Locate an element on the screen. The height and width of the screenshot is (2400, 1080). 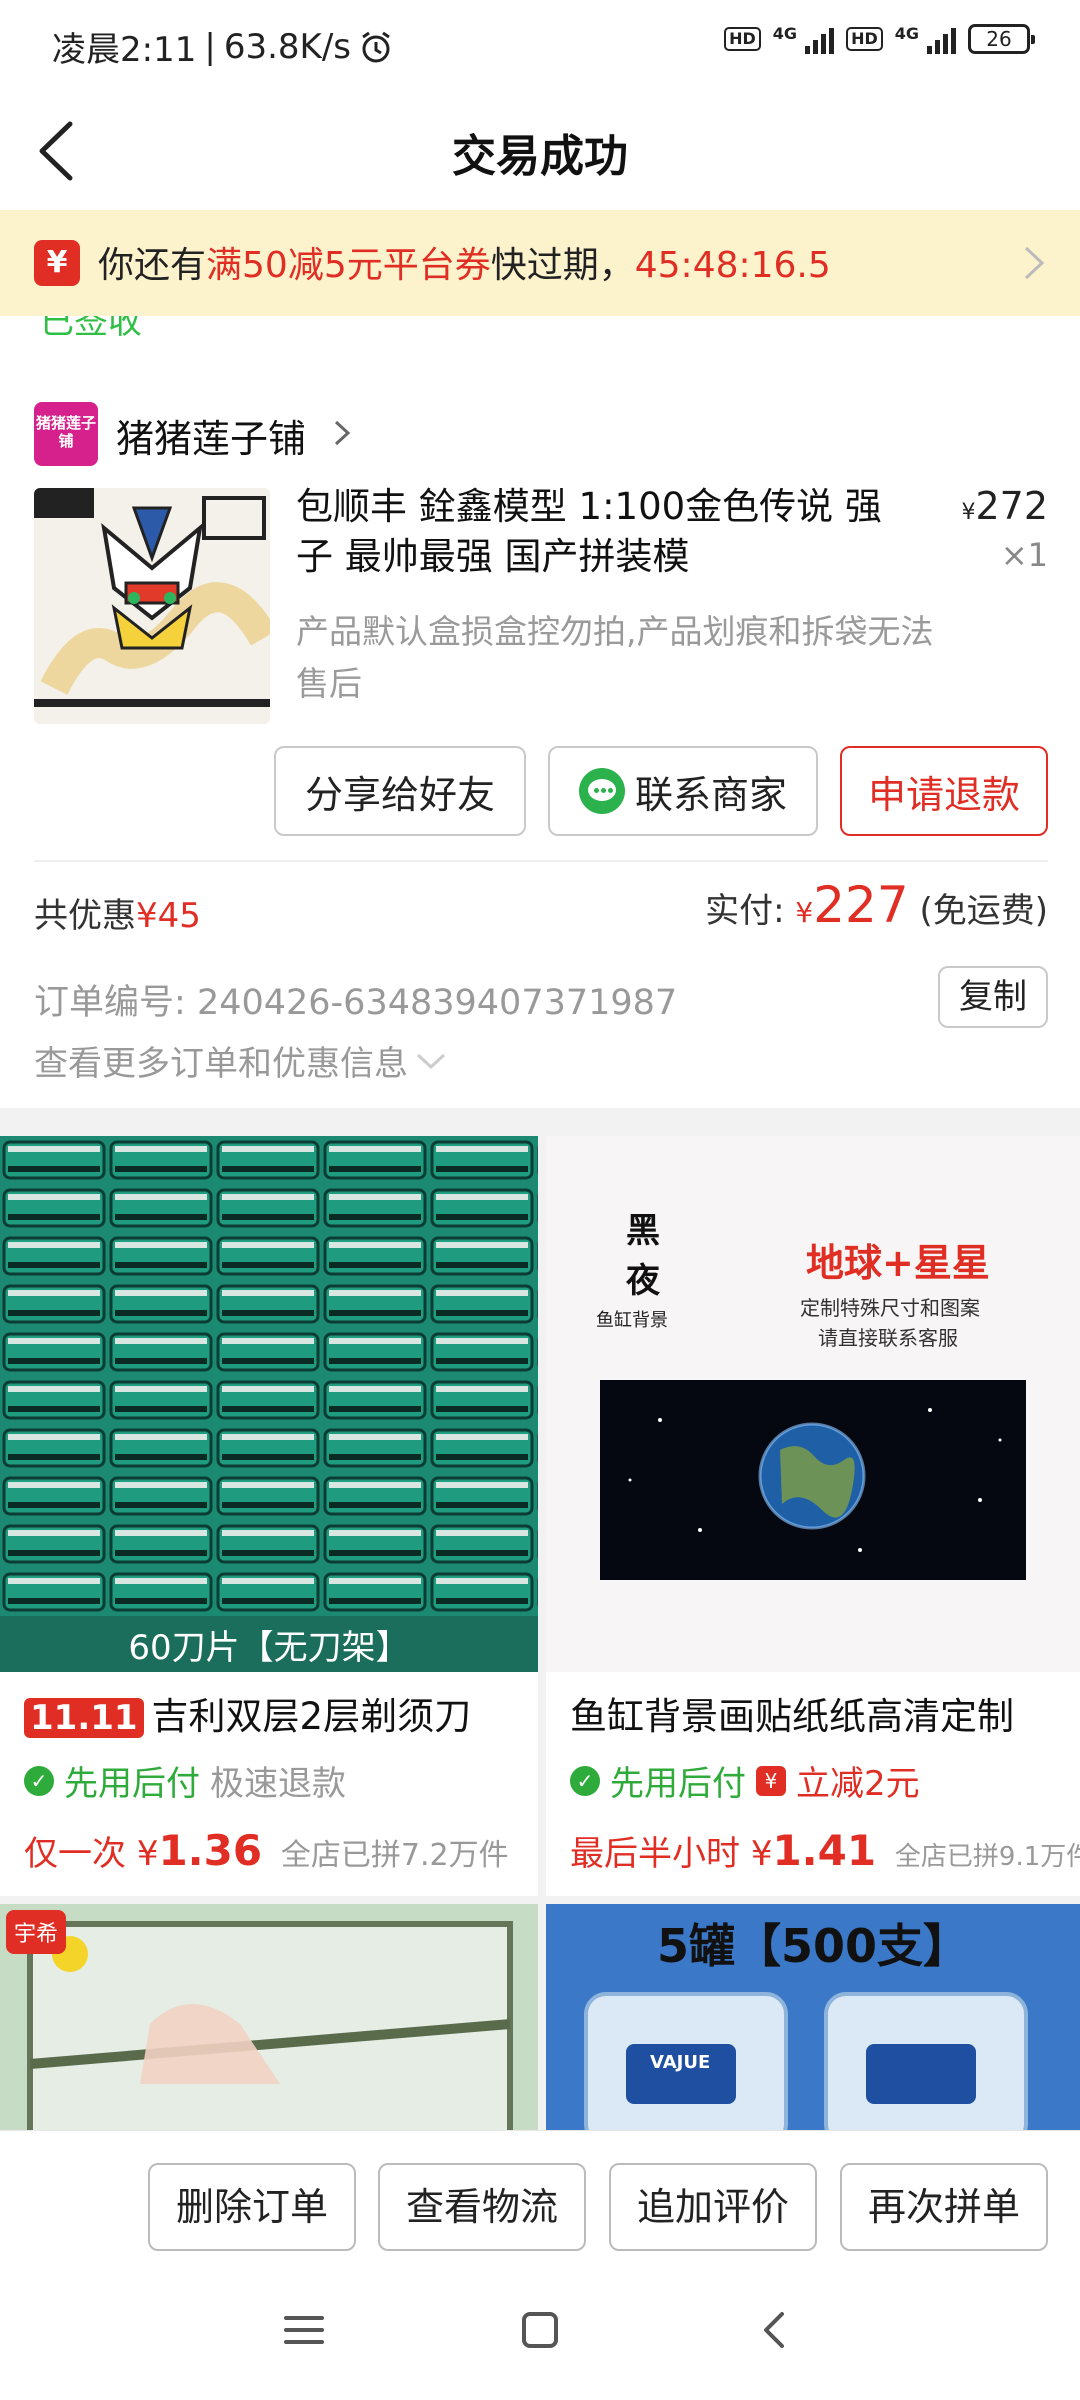
view-logistics-button: 查看物流 is located at coordinates (482, 2207).